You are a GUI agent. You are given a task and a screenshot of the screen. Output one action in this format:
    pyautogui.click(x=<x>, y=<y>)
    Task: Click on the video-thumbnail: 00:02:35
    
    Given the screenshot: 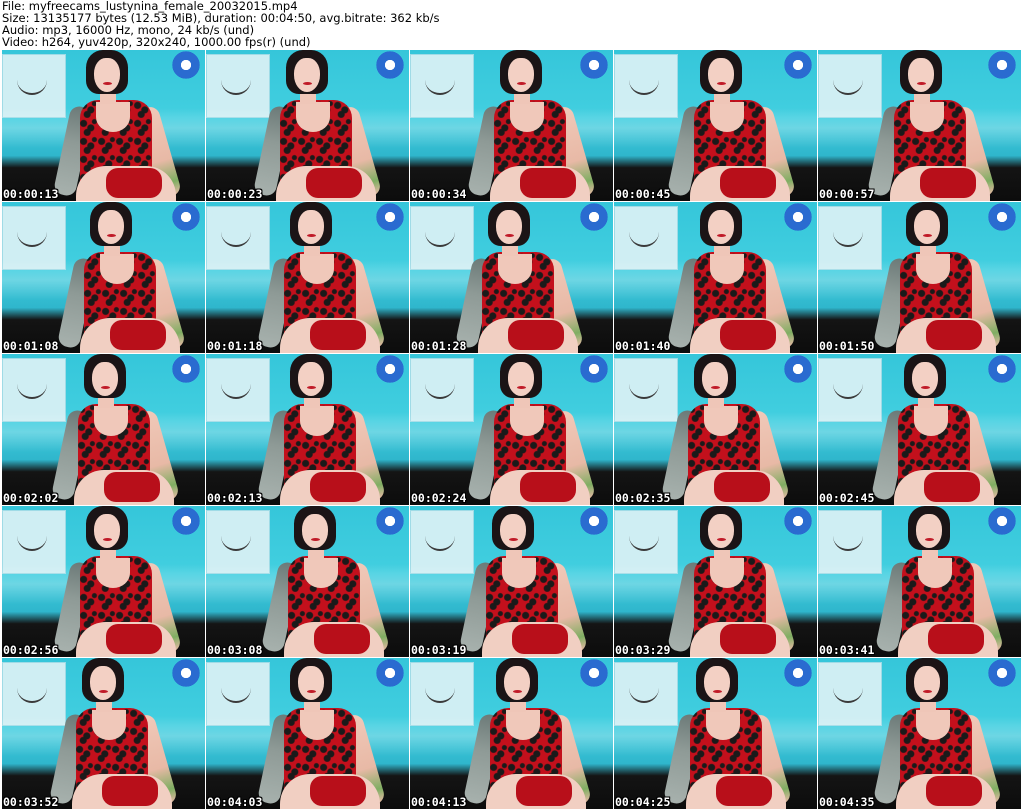 What is the action you would take?
    pyautogui.click(x=715, y=429)
    